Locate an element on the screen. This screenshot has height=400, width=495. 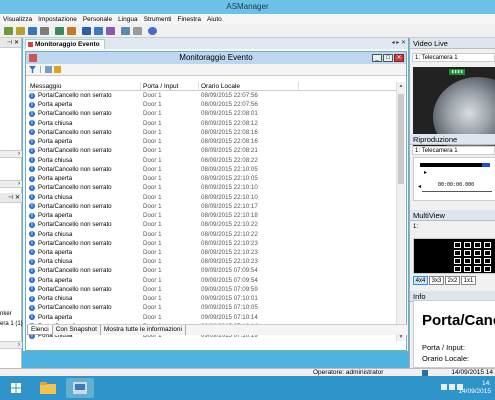
user-icon is located at coordinates (86, 31).